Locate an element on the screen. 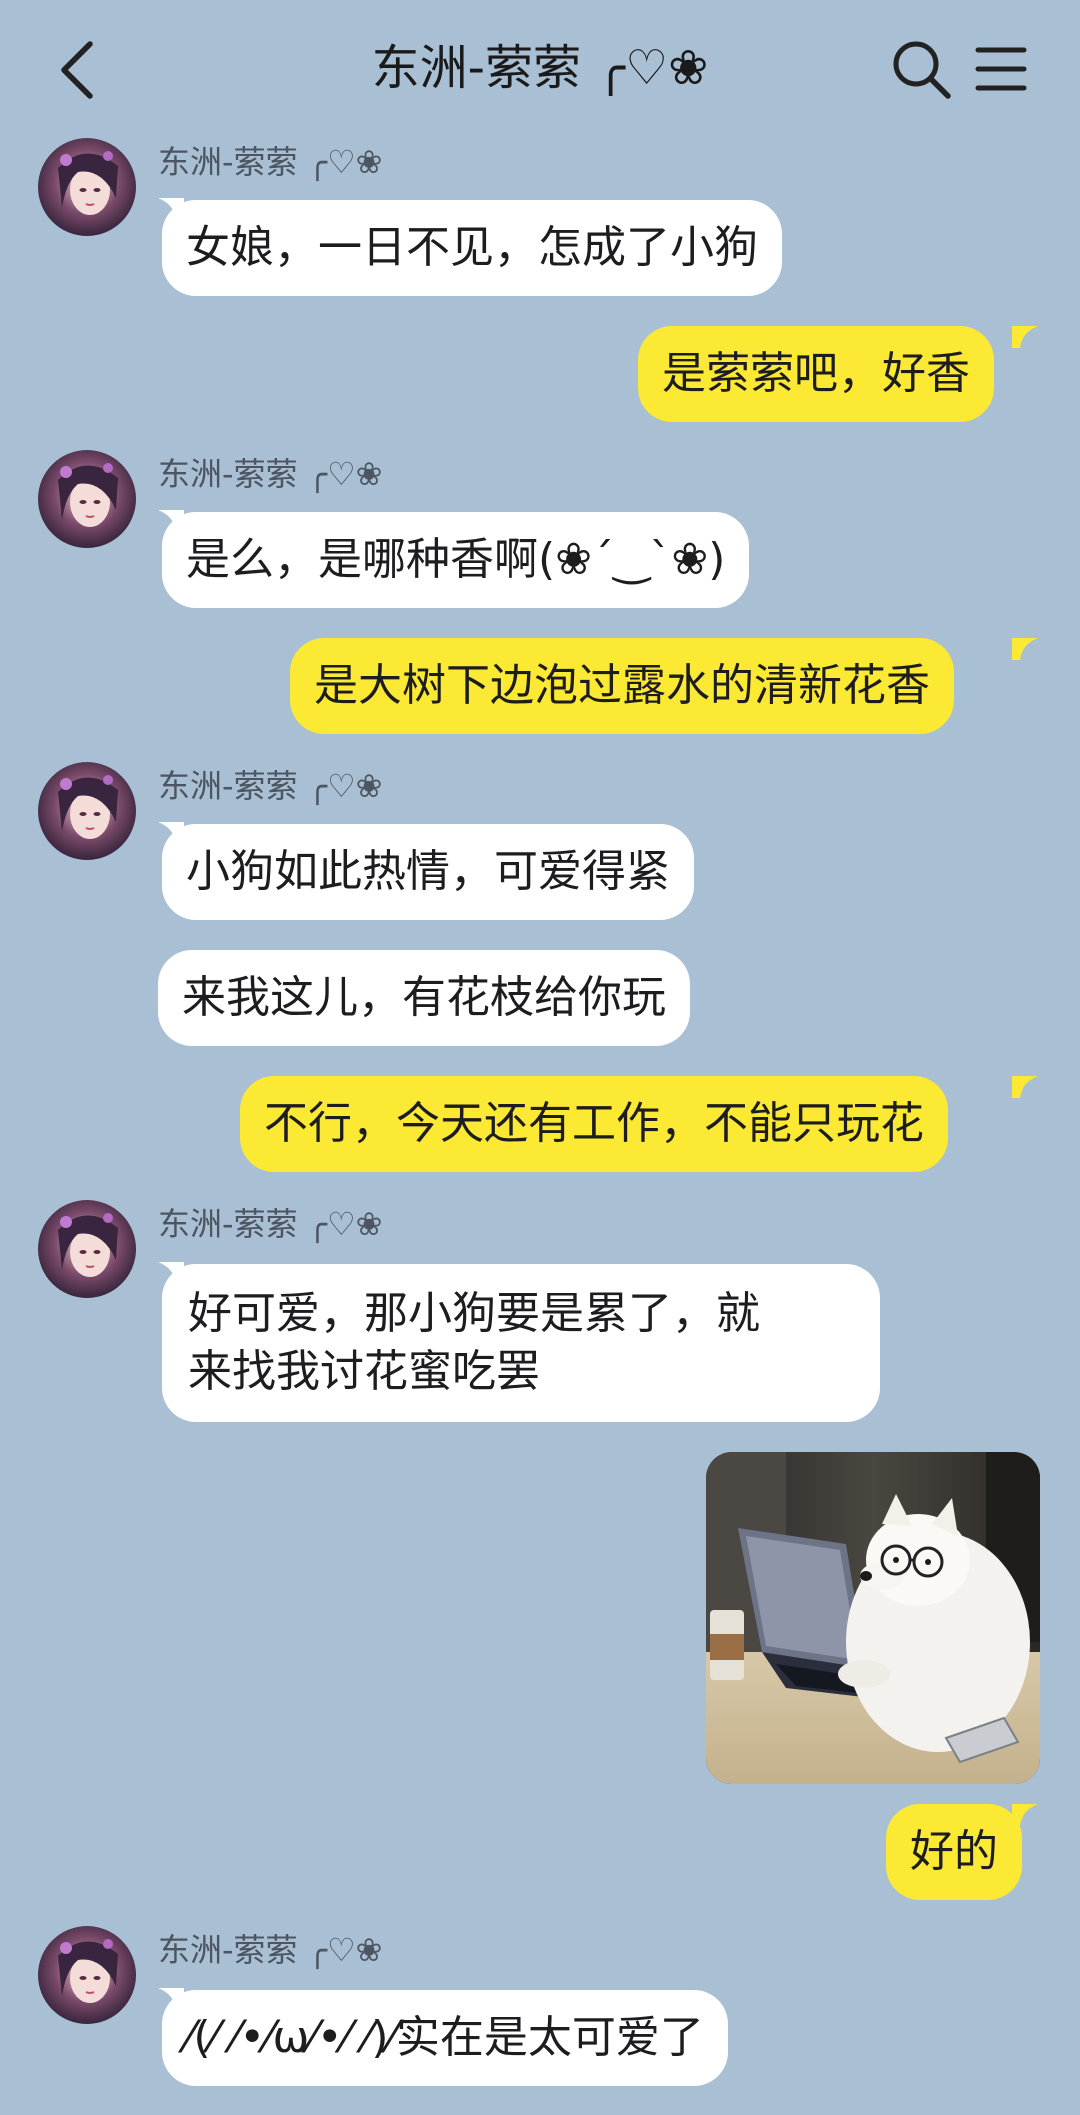  message-line: 来找我讨花蜜吃罢 is located at coordinates (364, 1371).